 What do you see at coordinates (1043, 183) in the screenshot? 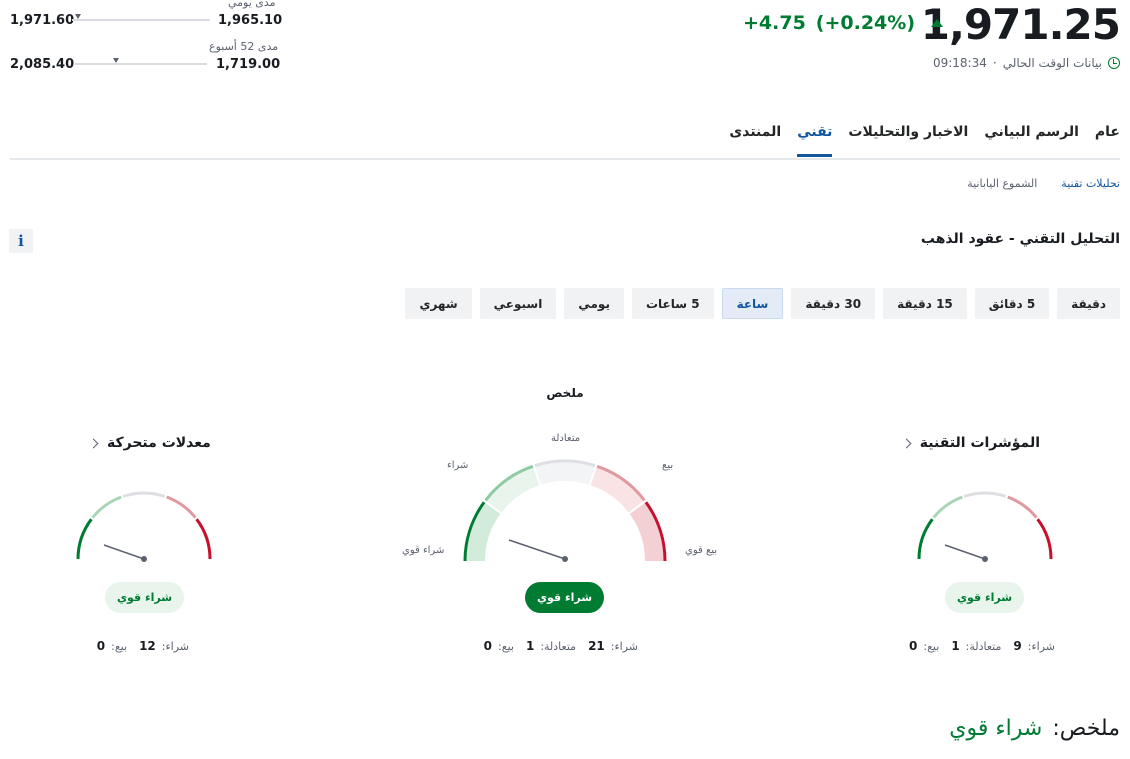
I see `sub-tabs: تحليلات تقنية الشموع اليابانية` at bounding box center [1043, 183].